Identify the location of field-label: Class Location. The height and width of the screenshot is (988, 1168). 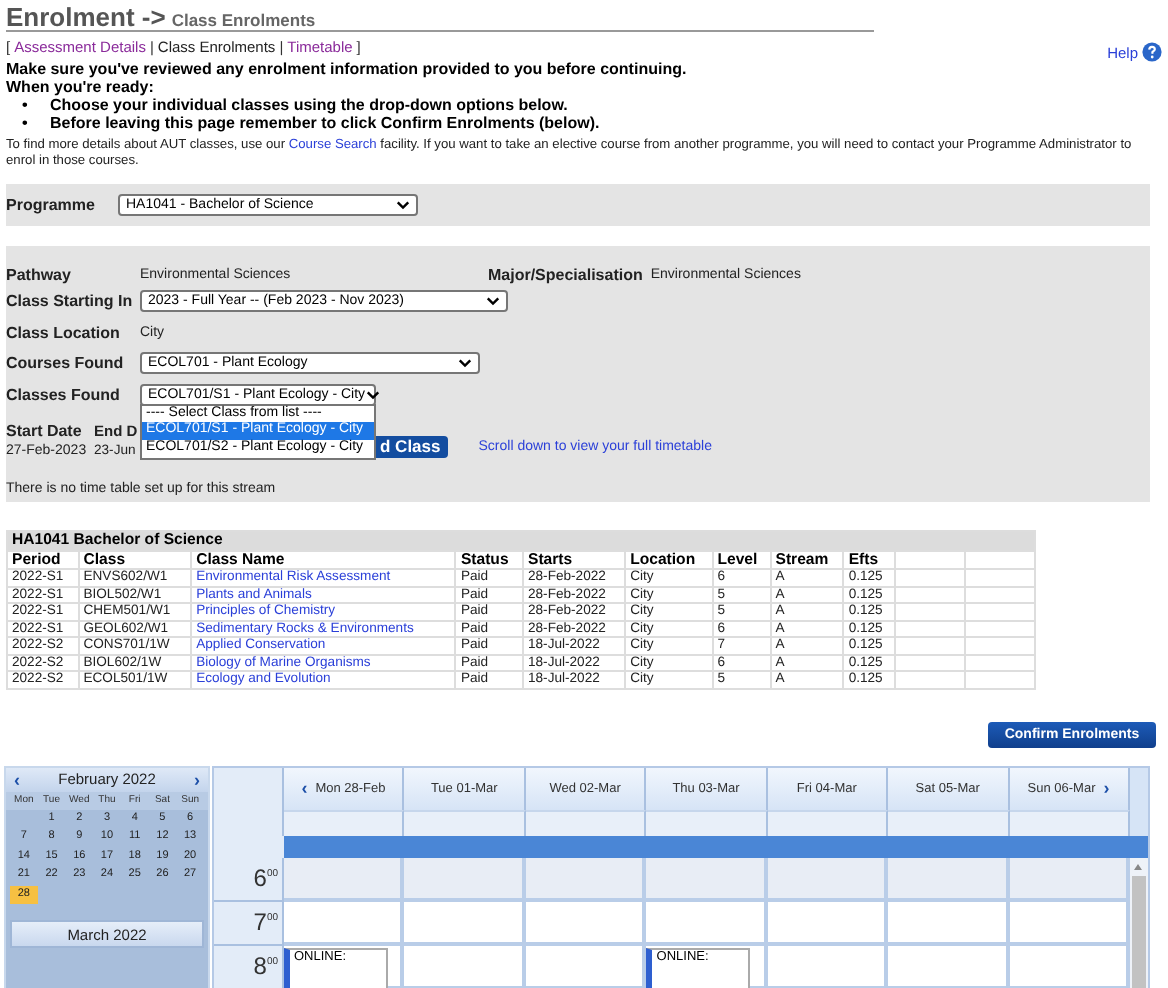
(64, 332).